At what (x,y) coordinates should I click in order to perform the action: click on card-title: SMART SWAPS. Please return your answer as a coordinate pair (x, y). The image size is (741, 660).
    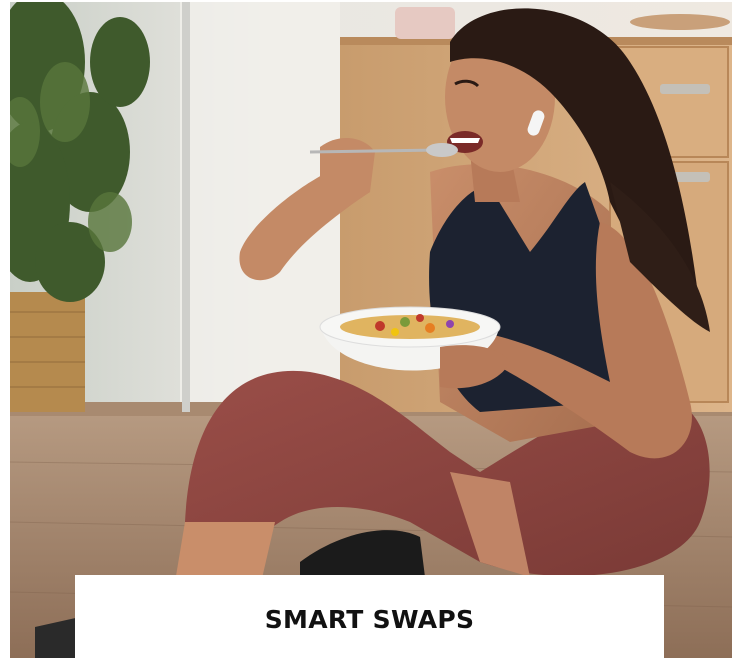
    Looking at the image, I should click on (370, 619).